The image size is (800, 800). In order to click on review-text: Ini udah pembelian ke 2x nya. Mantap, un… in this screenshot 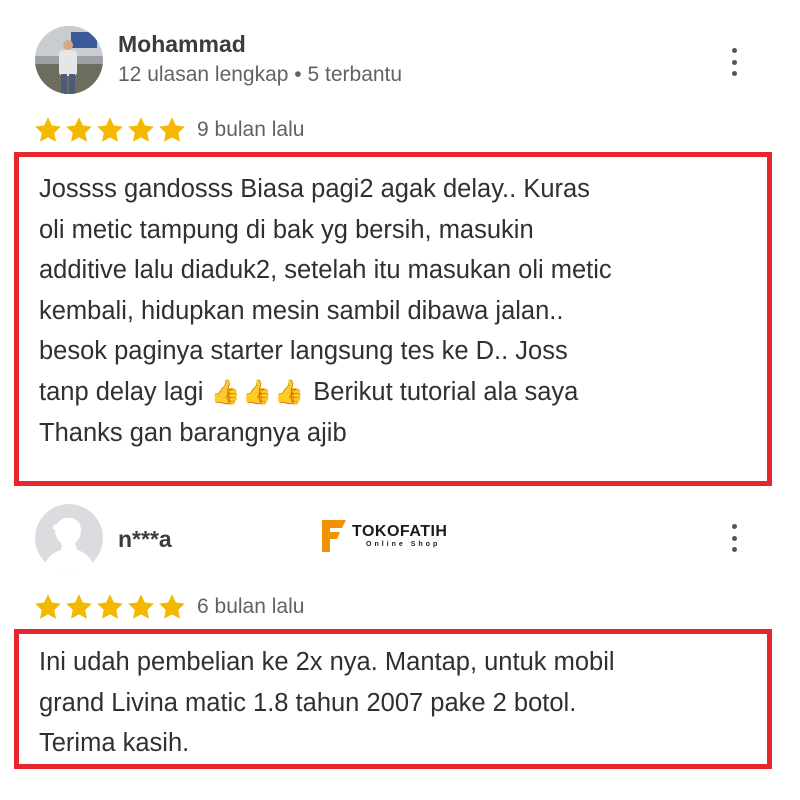, I will do `click(327, 702)`.